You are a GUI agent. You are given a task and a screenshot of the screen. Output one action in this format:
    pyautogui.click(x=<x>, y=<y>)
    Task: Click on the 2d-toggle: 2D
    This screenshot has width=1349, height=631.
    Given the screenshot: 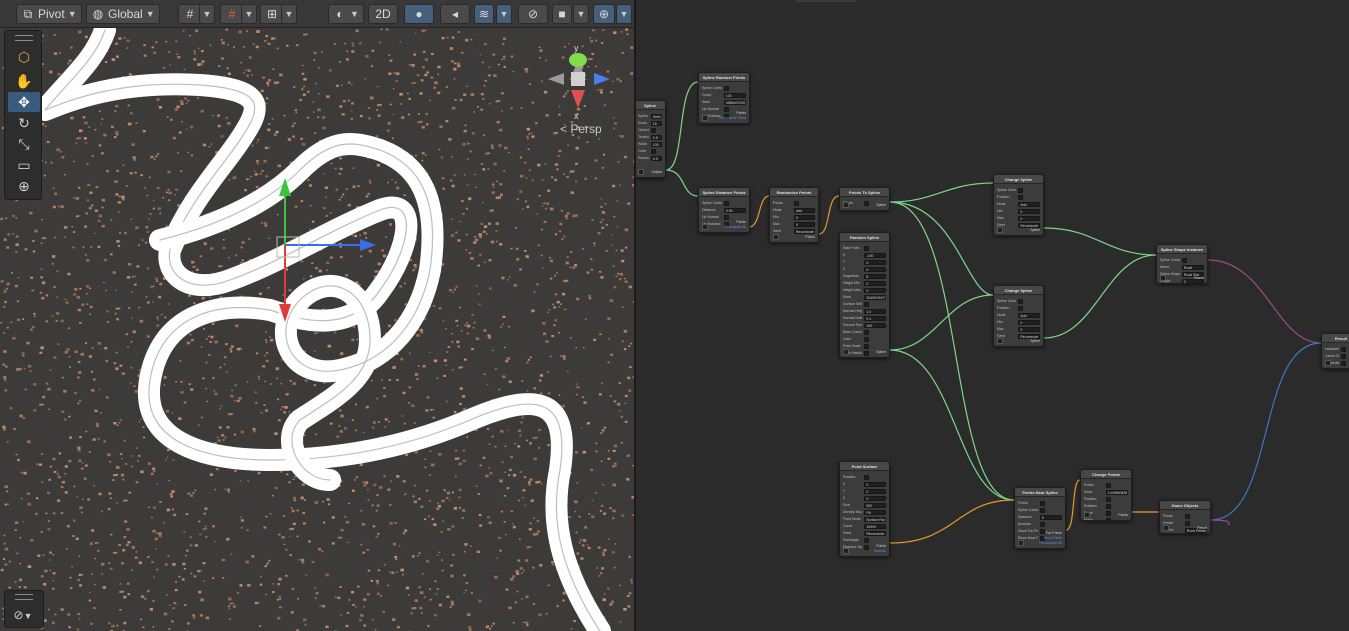 What is the action you would take?
    pyautogui.click(x=383, y=14)
    